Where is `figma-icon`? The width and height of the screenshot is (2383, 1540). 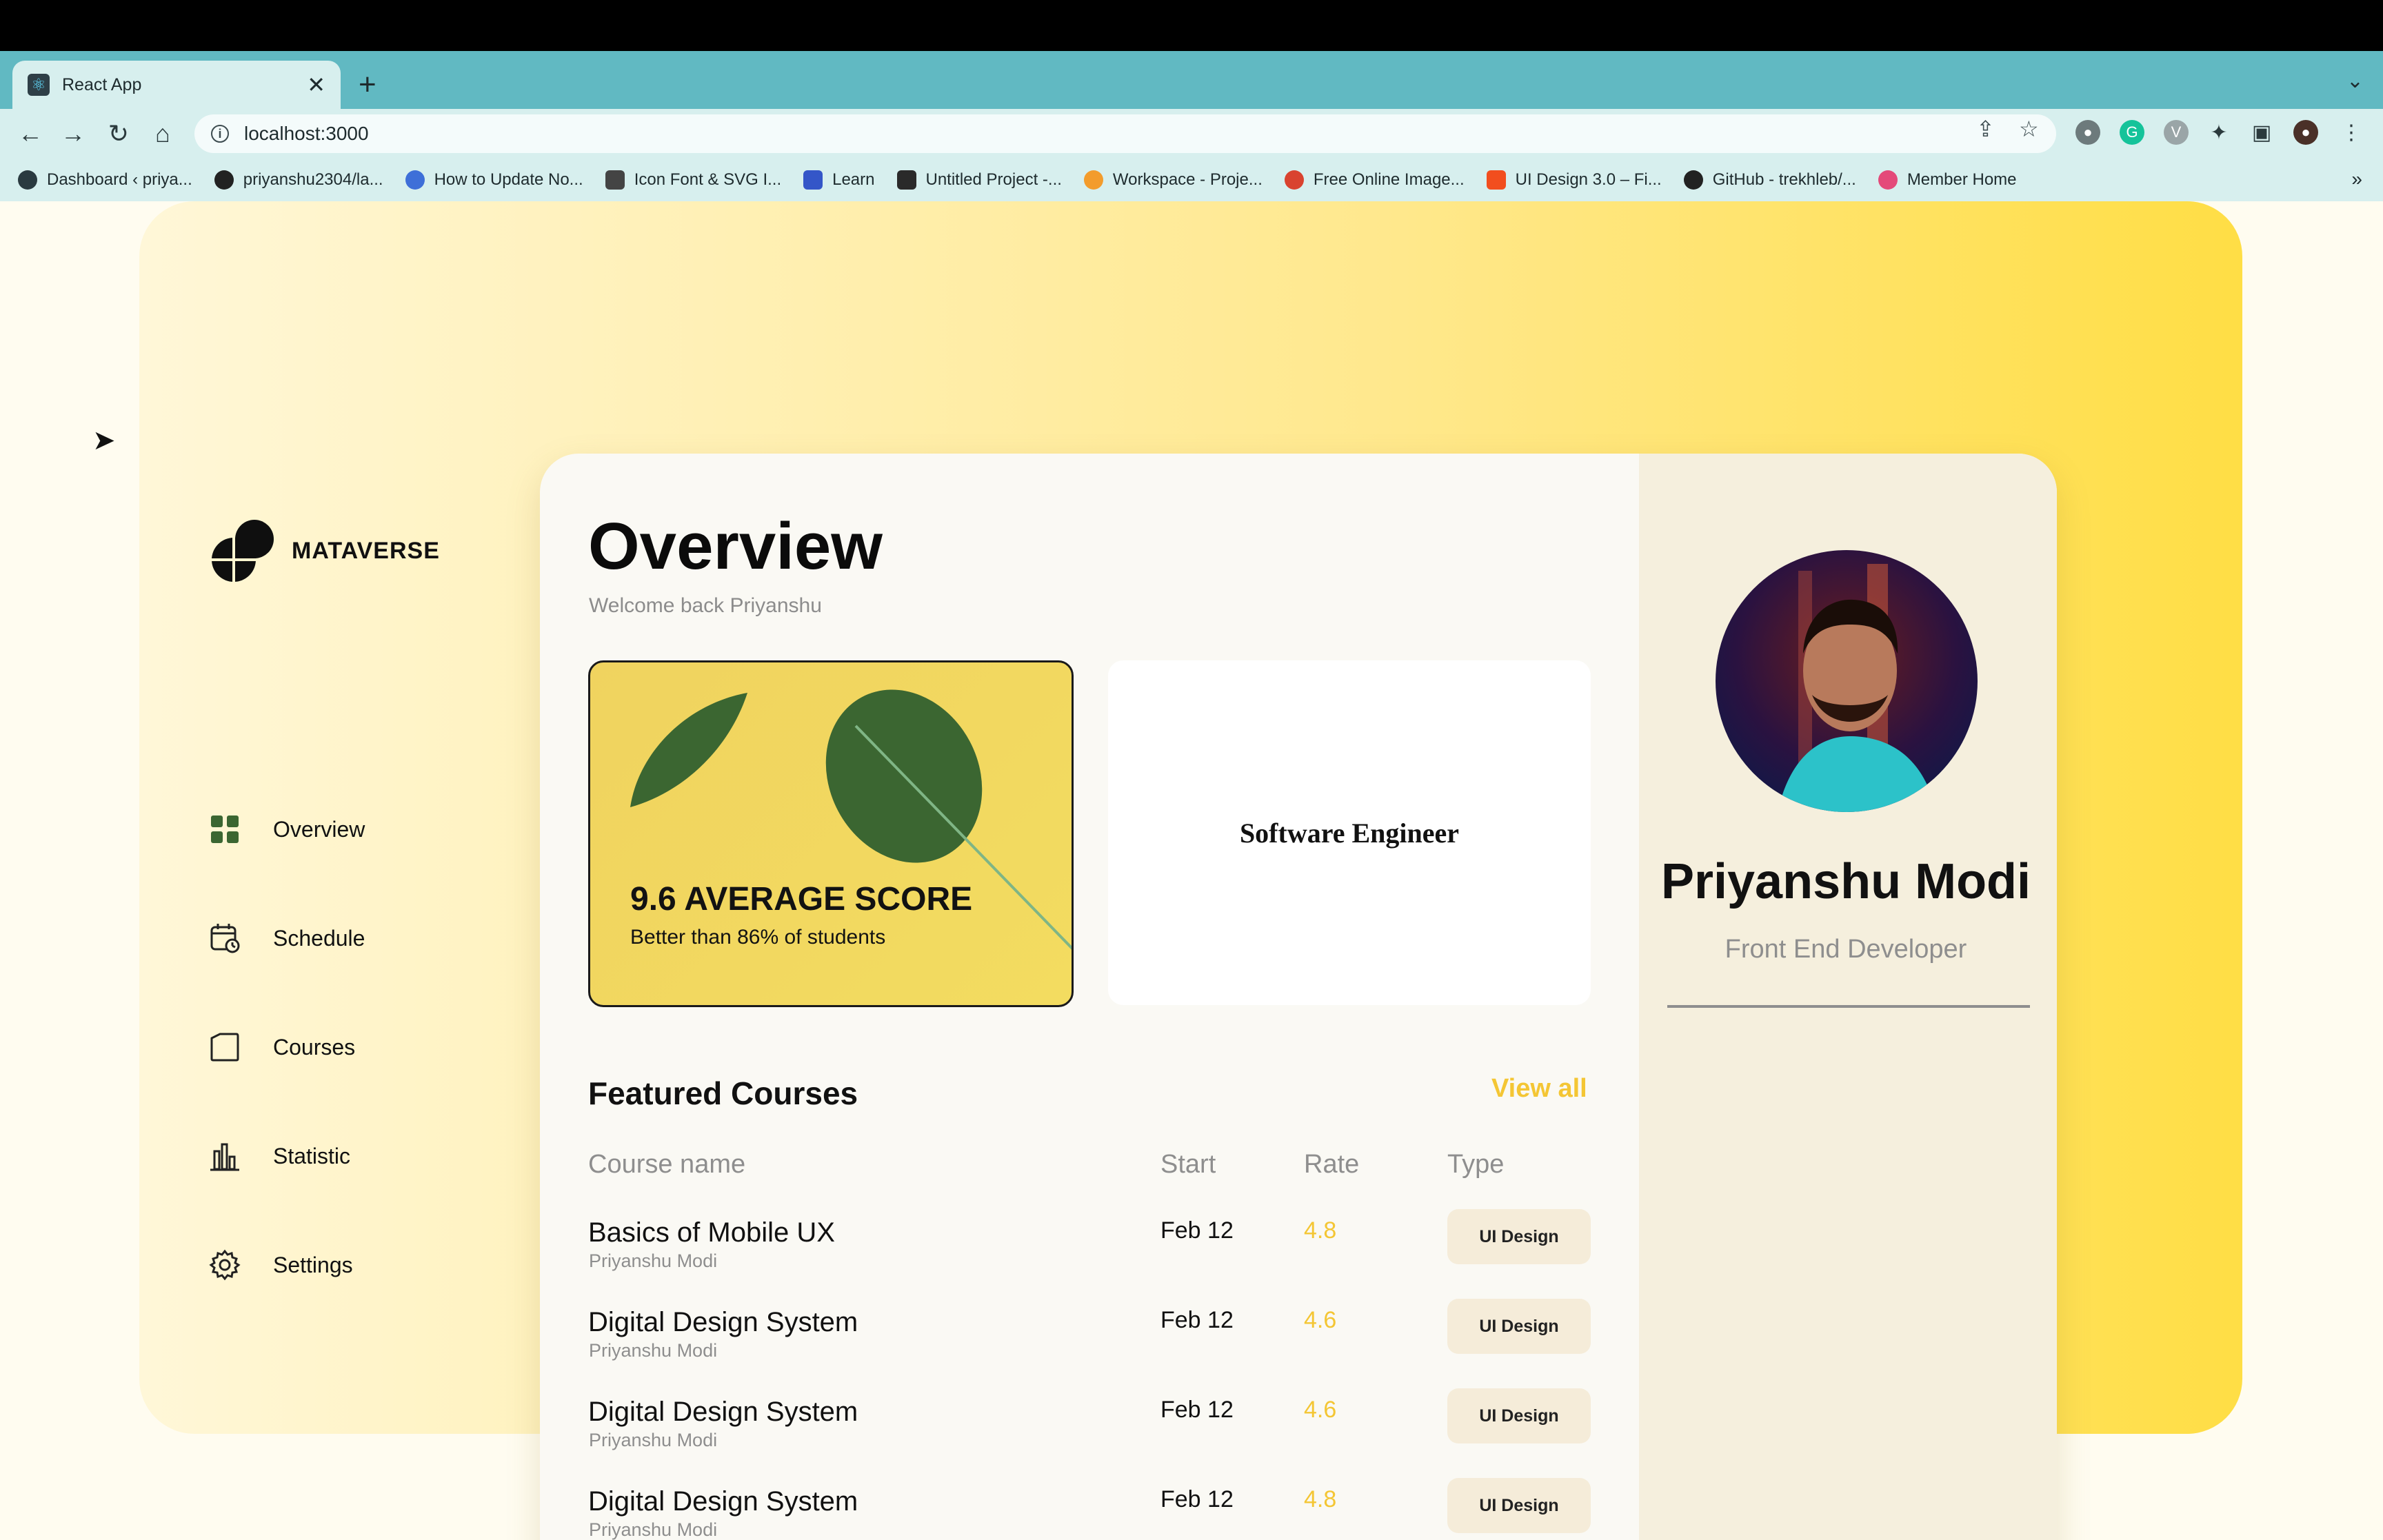 figma-icon is located at coordinates (1496, 180).